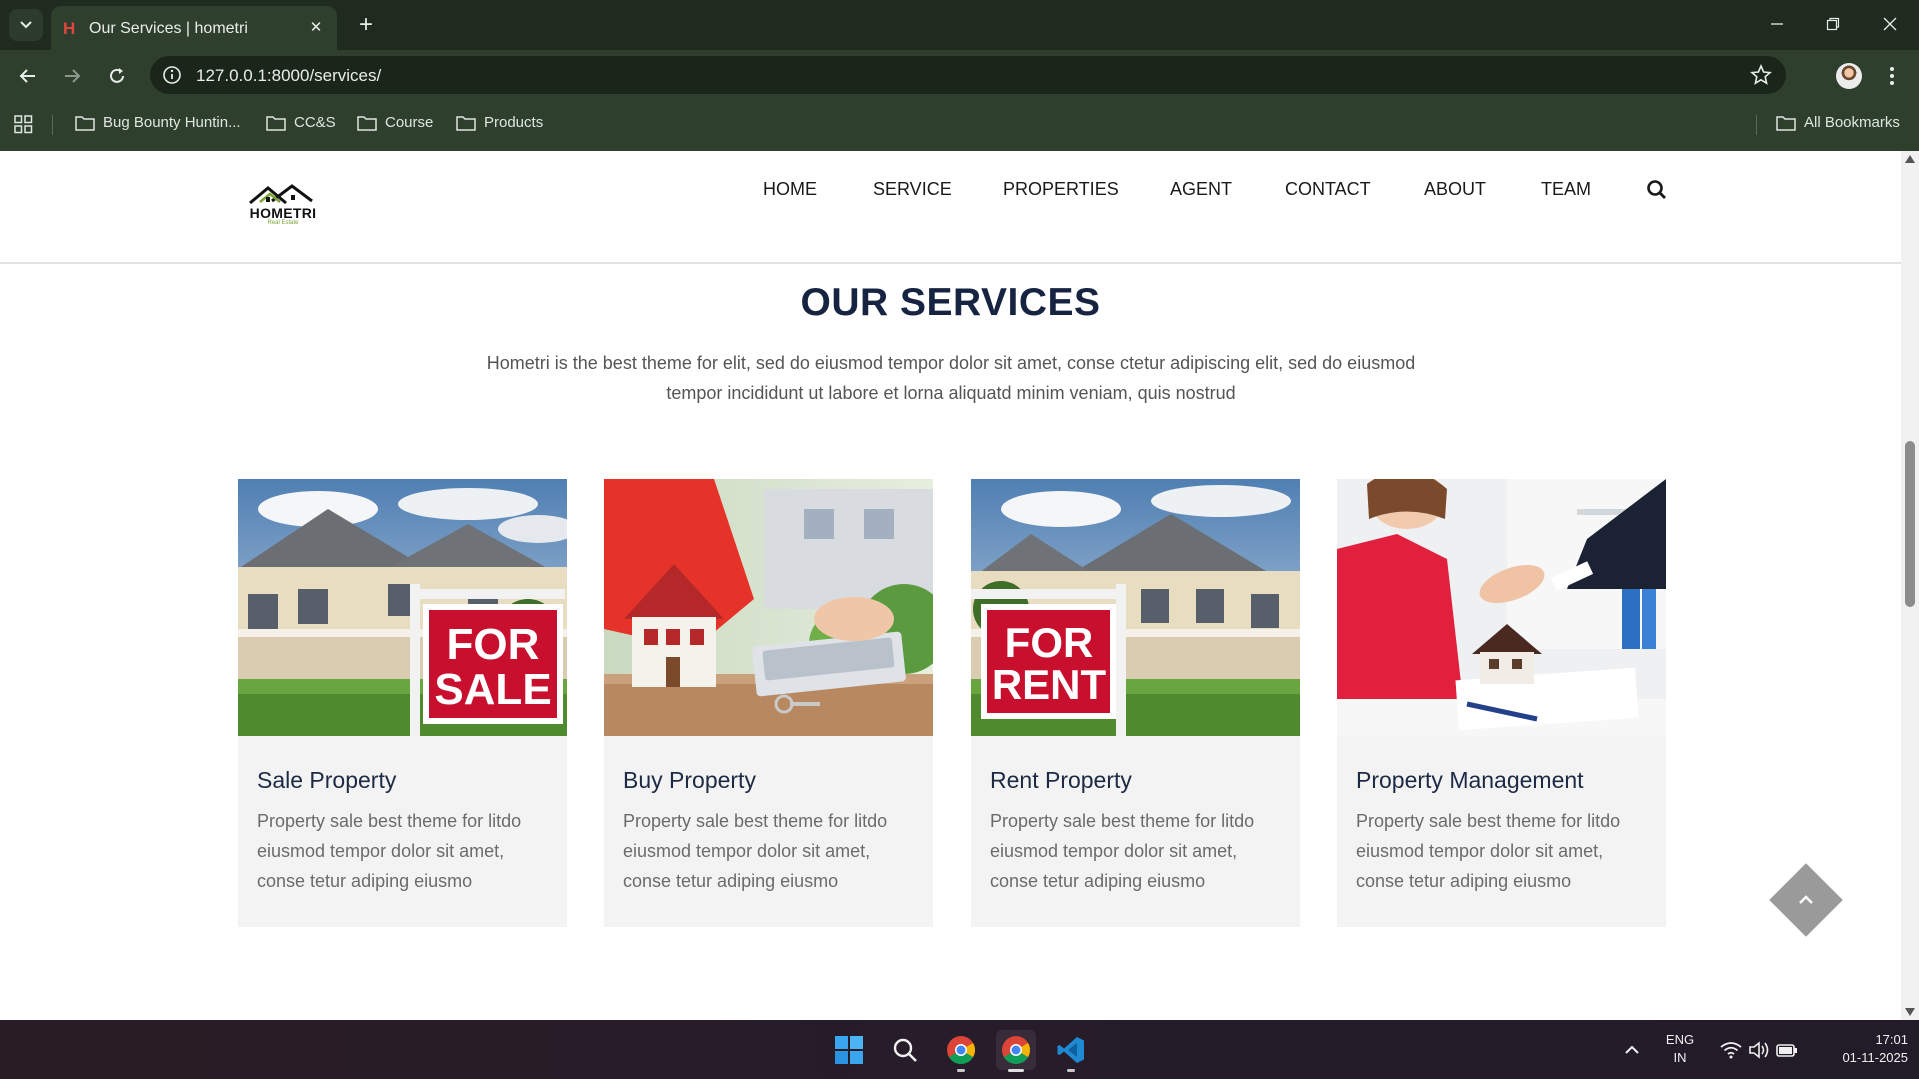 This screenshot has width=1919, height=1079. Describe the element at coordinates (1455, 189) in the screenshot. I see `nav-about: ABOUT` at that location.